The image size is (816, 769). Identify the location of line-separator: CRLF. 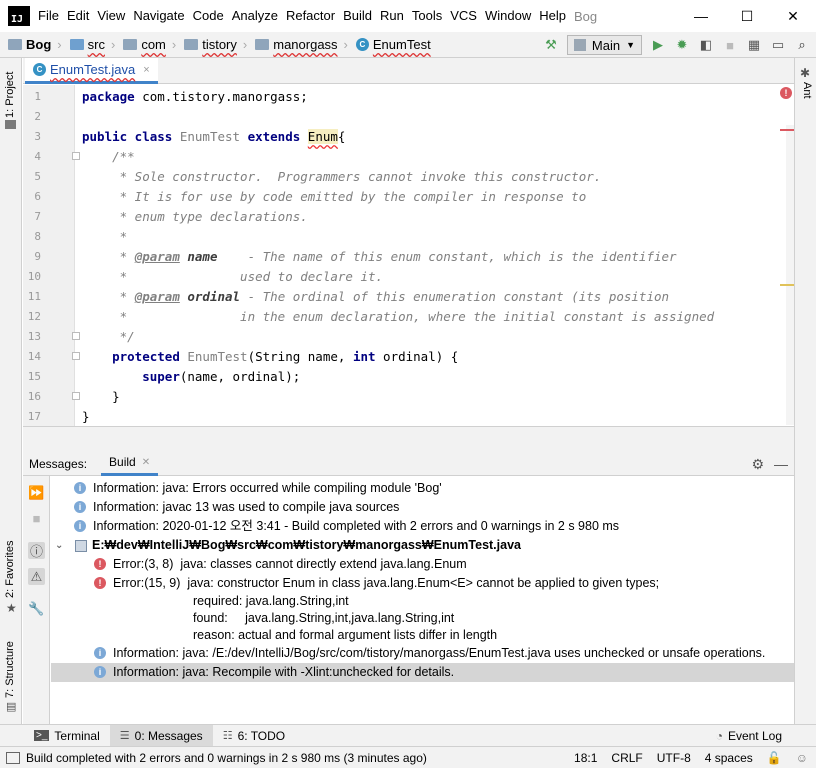
(626, 758).